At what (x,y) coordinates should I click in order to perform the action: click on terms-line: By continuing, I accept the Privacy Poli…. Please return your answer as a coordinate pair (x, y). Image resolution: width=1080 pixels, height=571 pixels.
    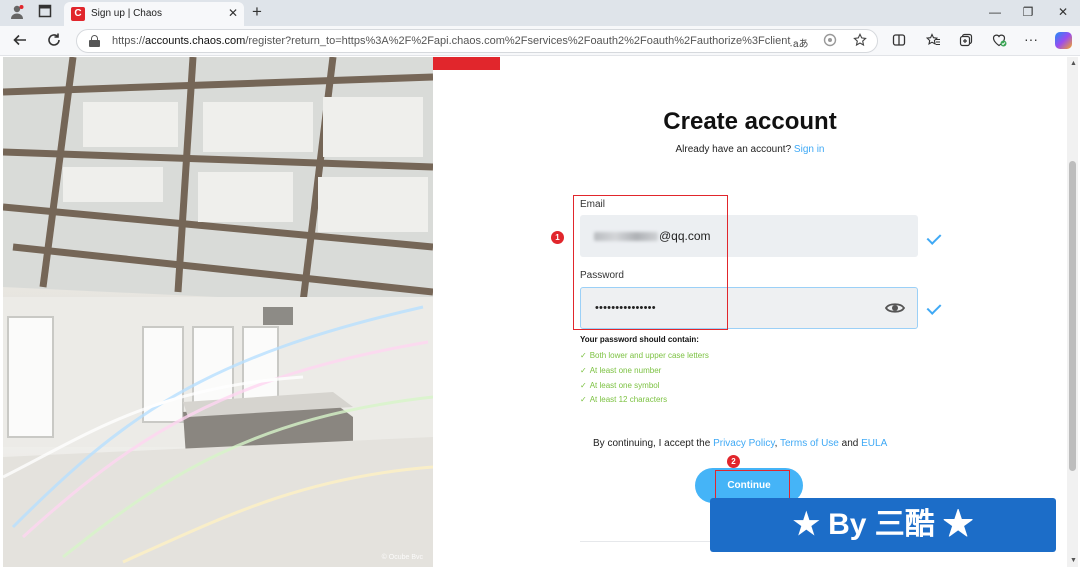
    Looking at the image, I should click on (740, 443).